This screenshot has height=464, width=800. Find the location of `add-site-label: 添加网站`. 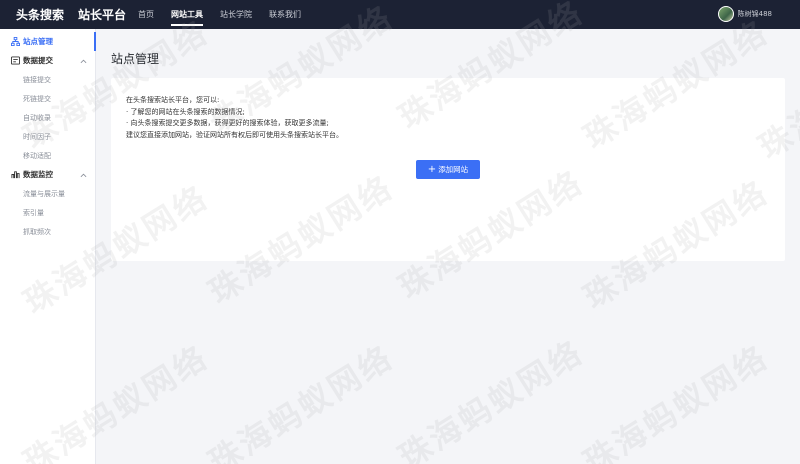

add-site-label: 添加网站 is located at coordinates (453, 169).